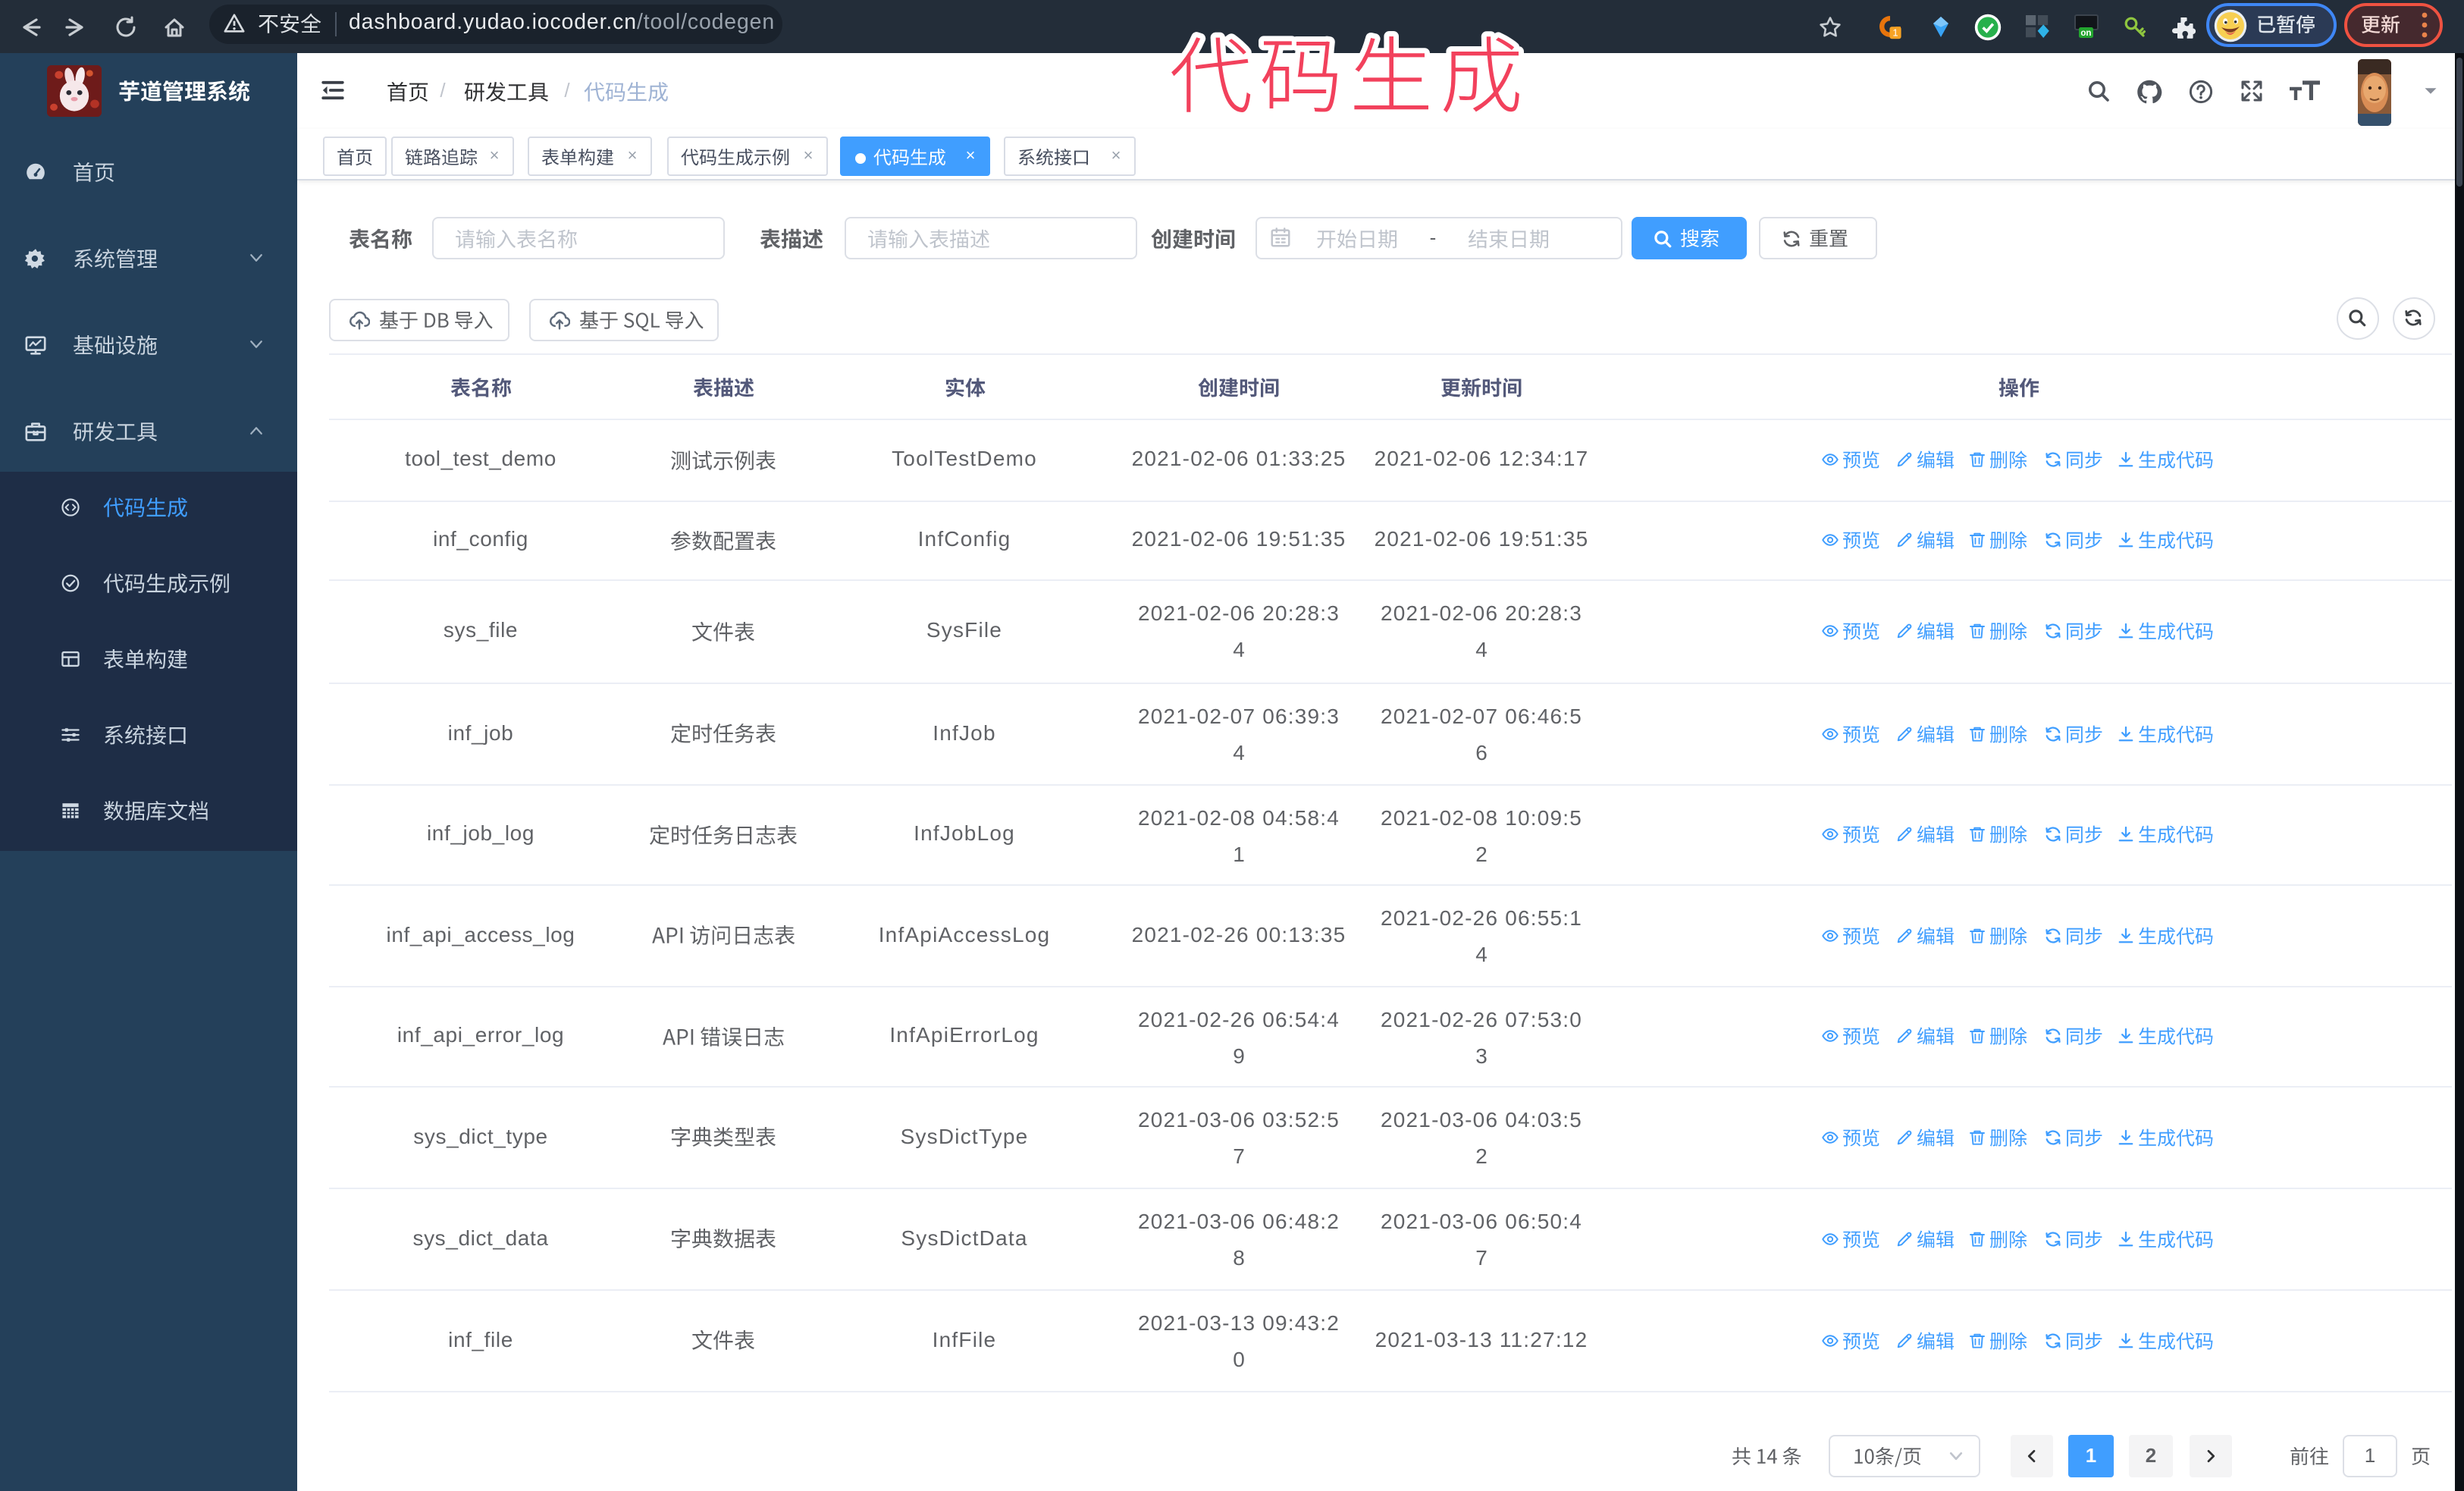 The image size is (2464, 1491). I want to click on svg-text: on, so click(2086, 33).